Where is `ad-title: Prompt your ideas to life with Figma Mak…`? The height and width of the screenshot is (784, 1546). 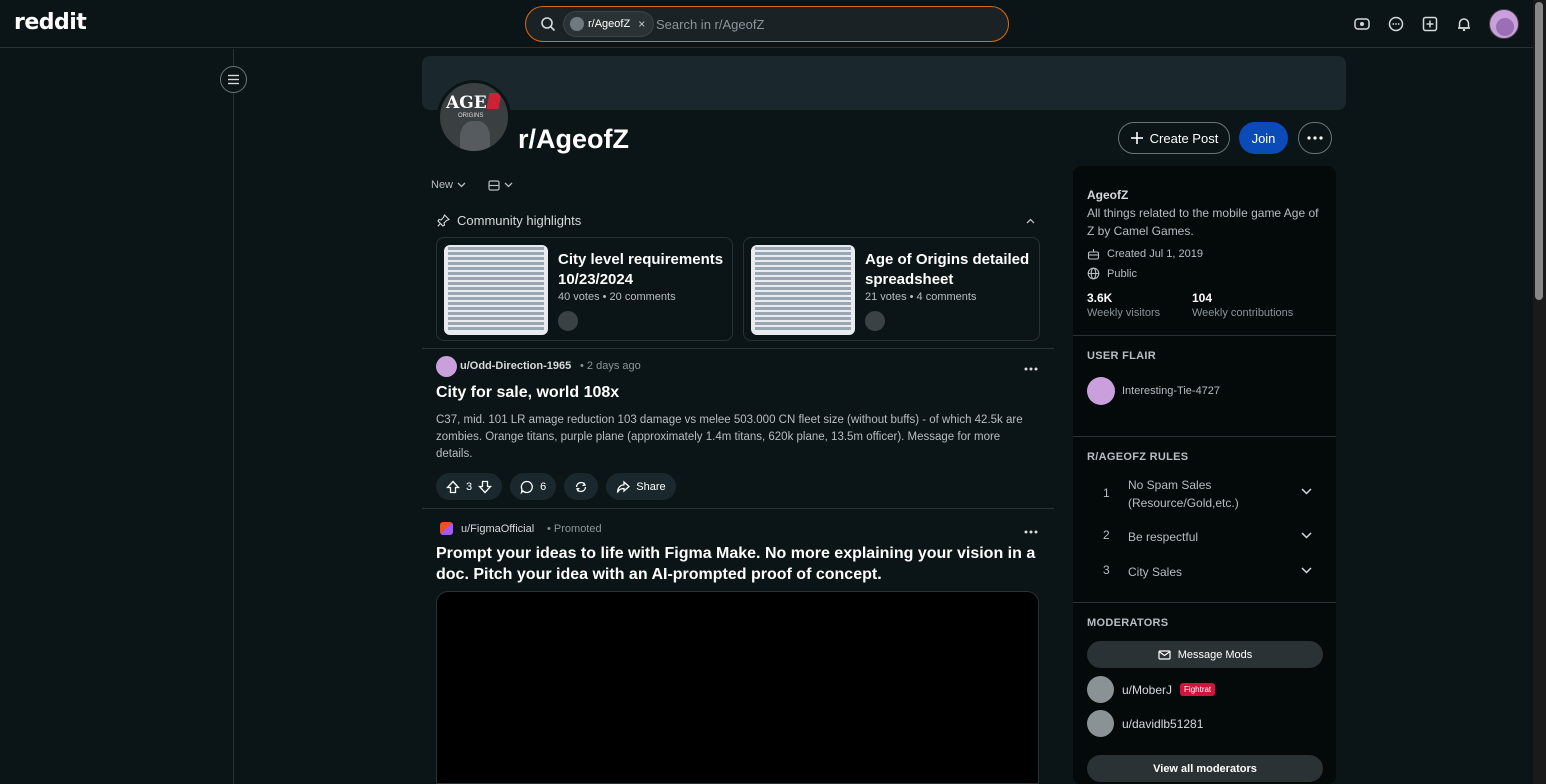 ad-title: Prompt your ideas to life with Figma Mak… is located at coordinates (741, 564).